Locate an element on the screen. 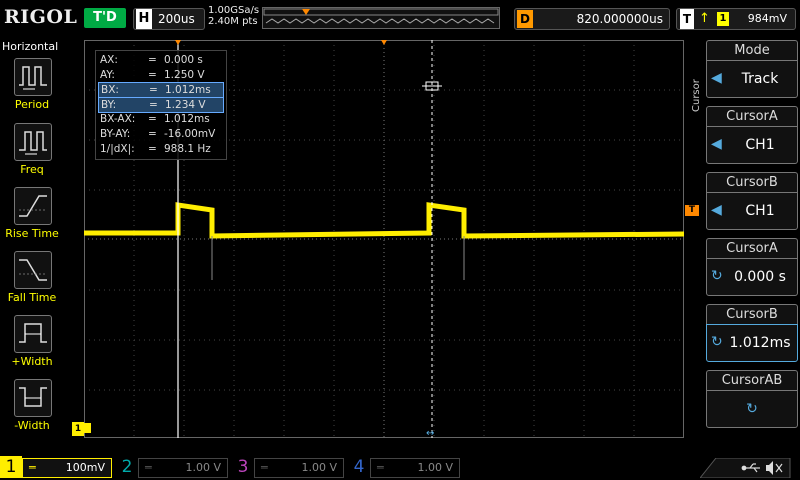  timebase-box: H 200us is located at coordinates (169, 19).